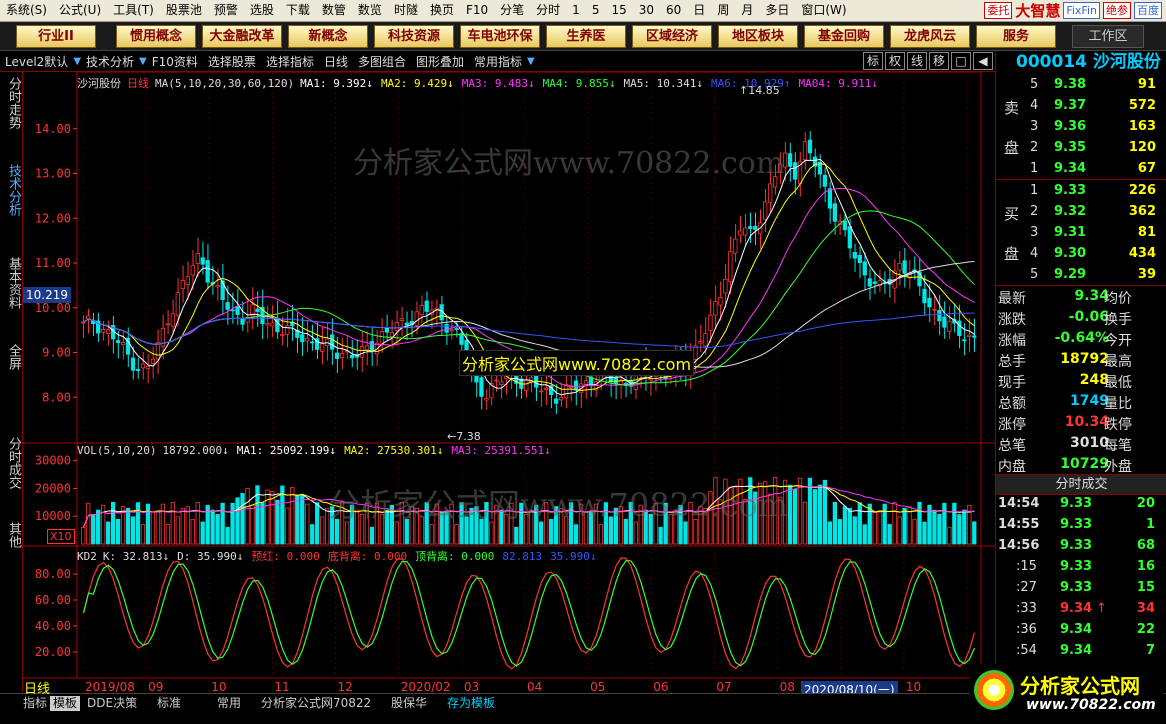  What do you see at coordinates (11, 103) in the screenshot?
I see `vtab-0: 分时走势` at bounding box center [11, 103].